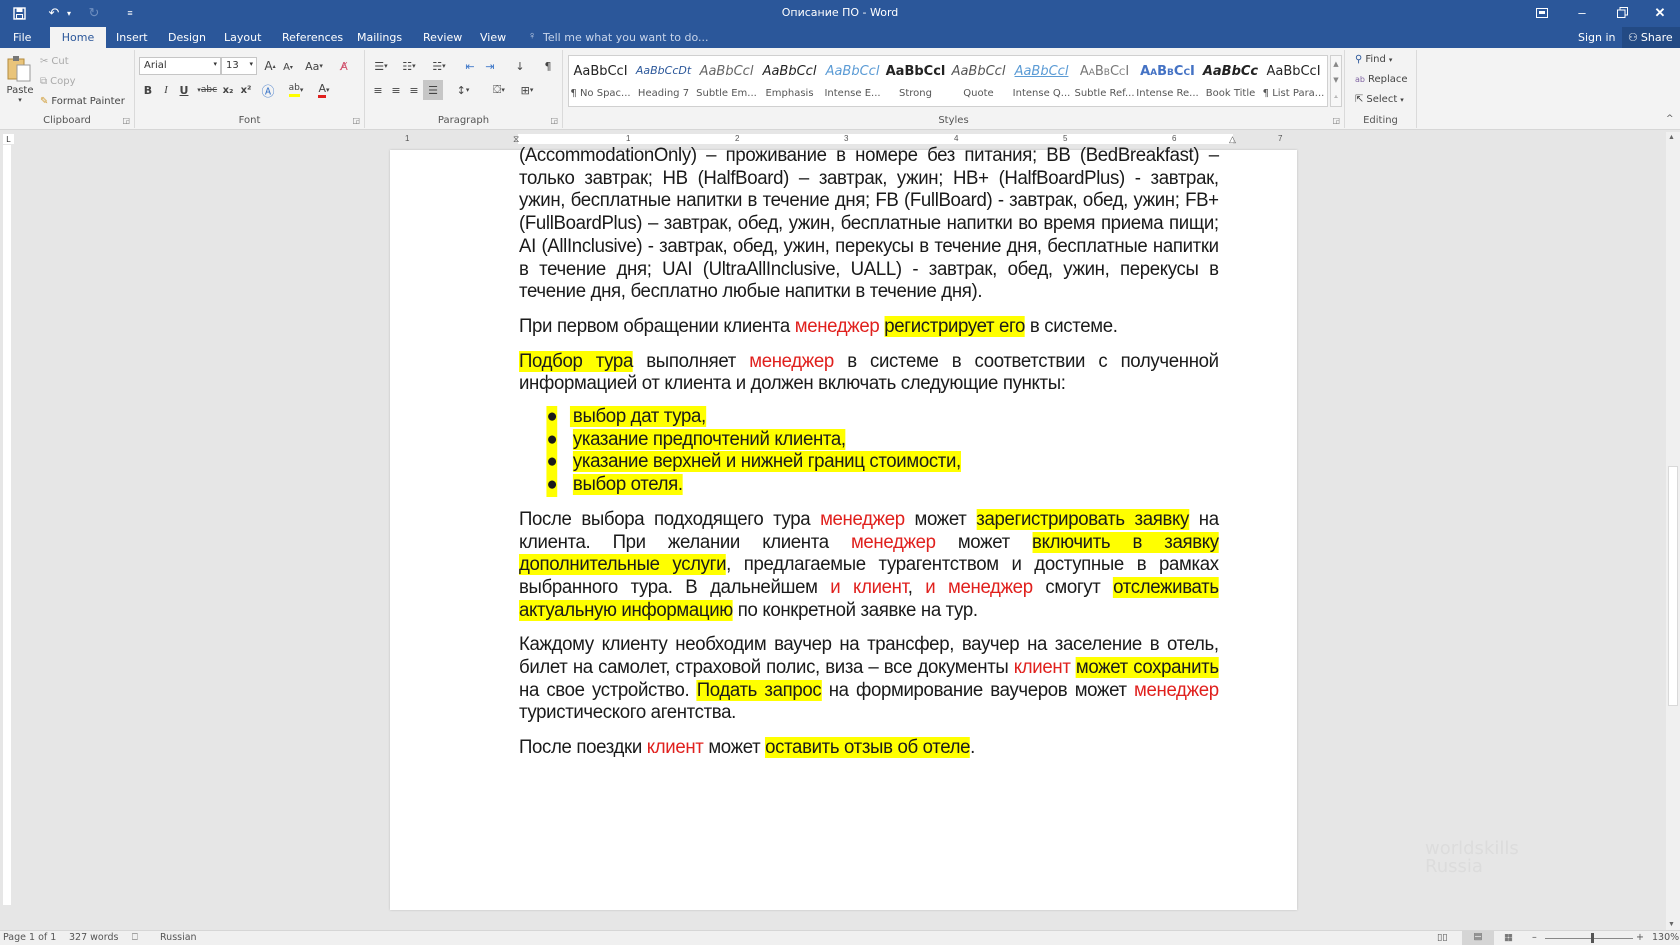  What do you see at coordinates (82, 101) in the screenshot?
I see `format-painter-button: ✎ Format Painter` at bounding box center [82, 101].